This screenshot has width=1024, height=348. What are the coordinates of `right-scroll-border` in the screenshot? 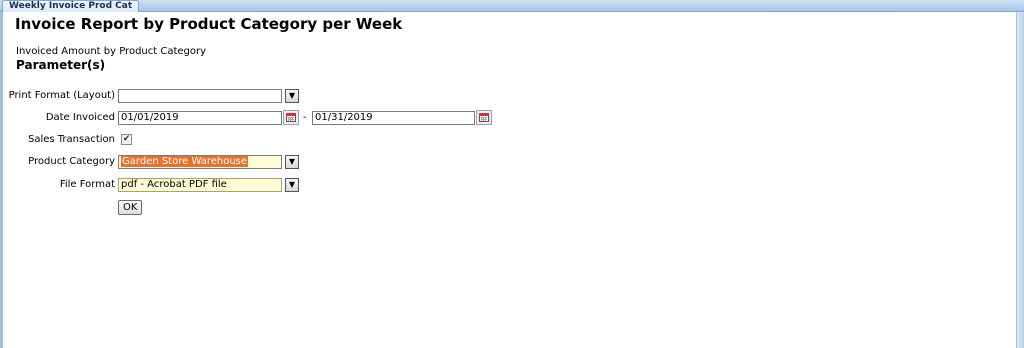 It's located at (1020, 180).